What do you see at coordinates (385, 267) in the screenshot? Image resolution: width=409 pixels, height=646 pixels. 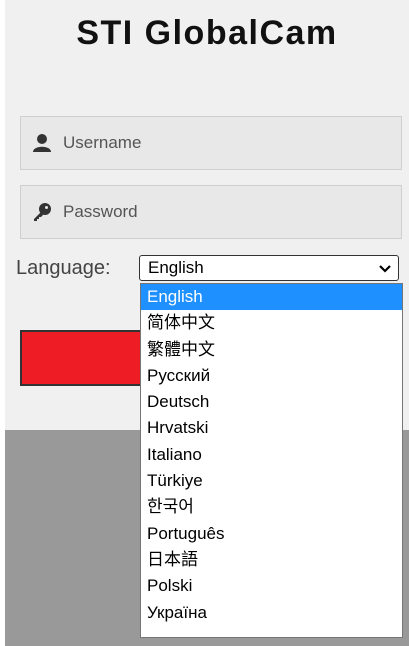 I see `chevron-down-icon` at bounding box center [385, 267].